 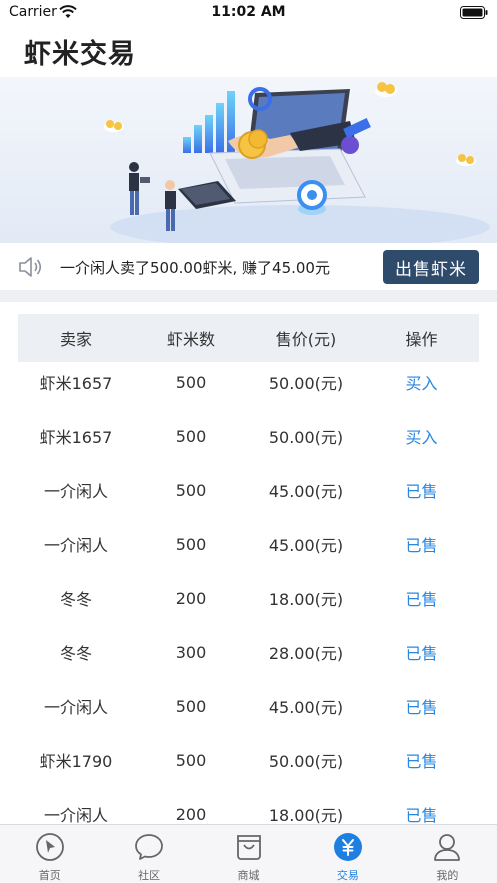 What do you see at coordinates (80, 54) in the screenshot?
I see `page-title: 虾米交易` at bounding box center [80, 54].